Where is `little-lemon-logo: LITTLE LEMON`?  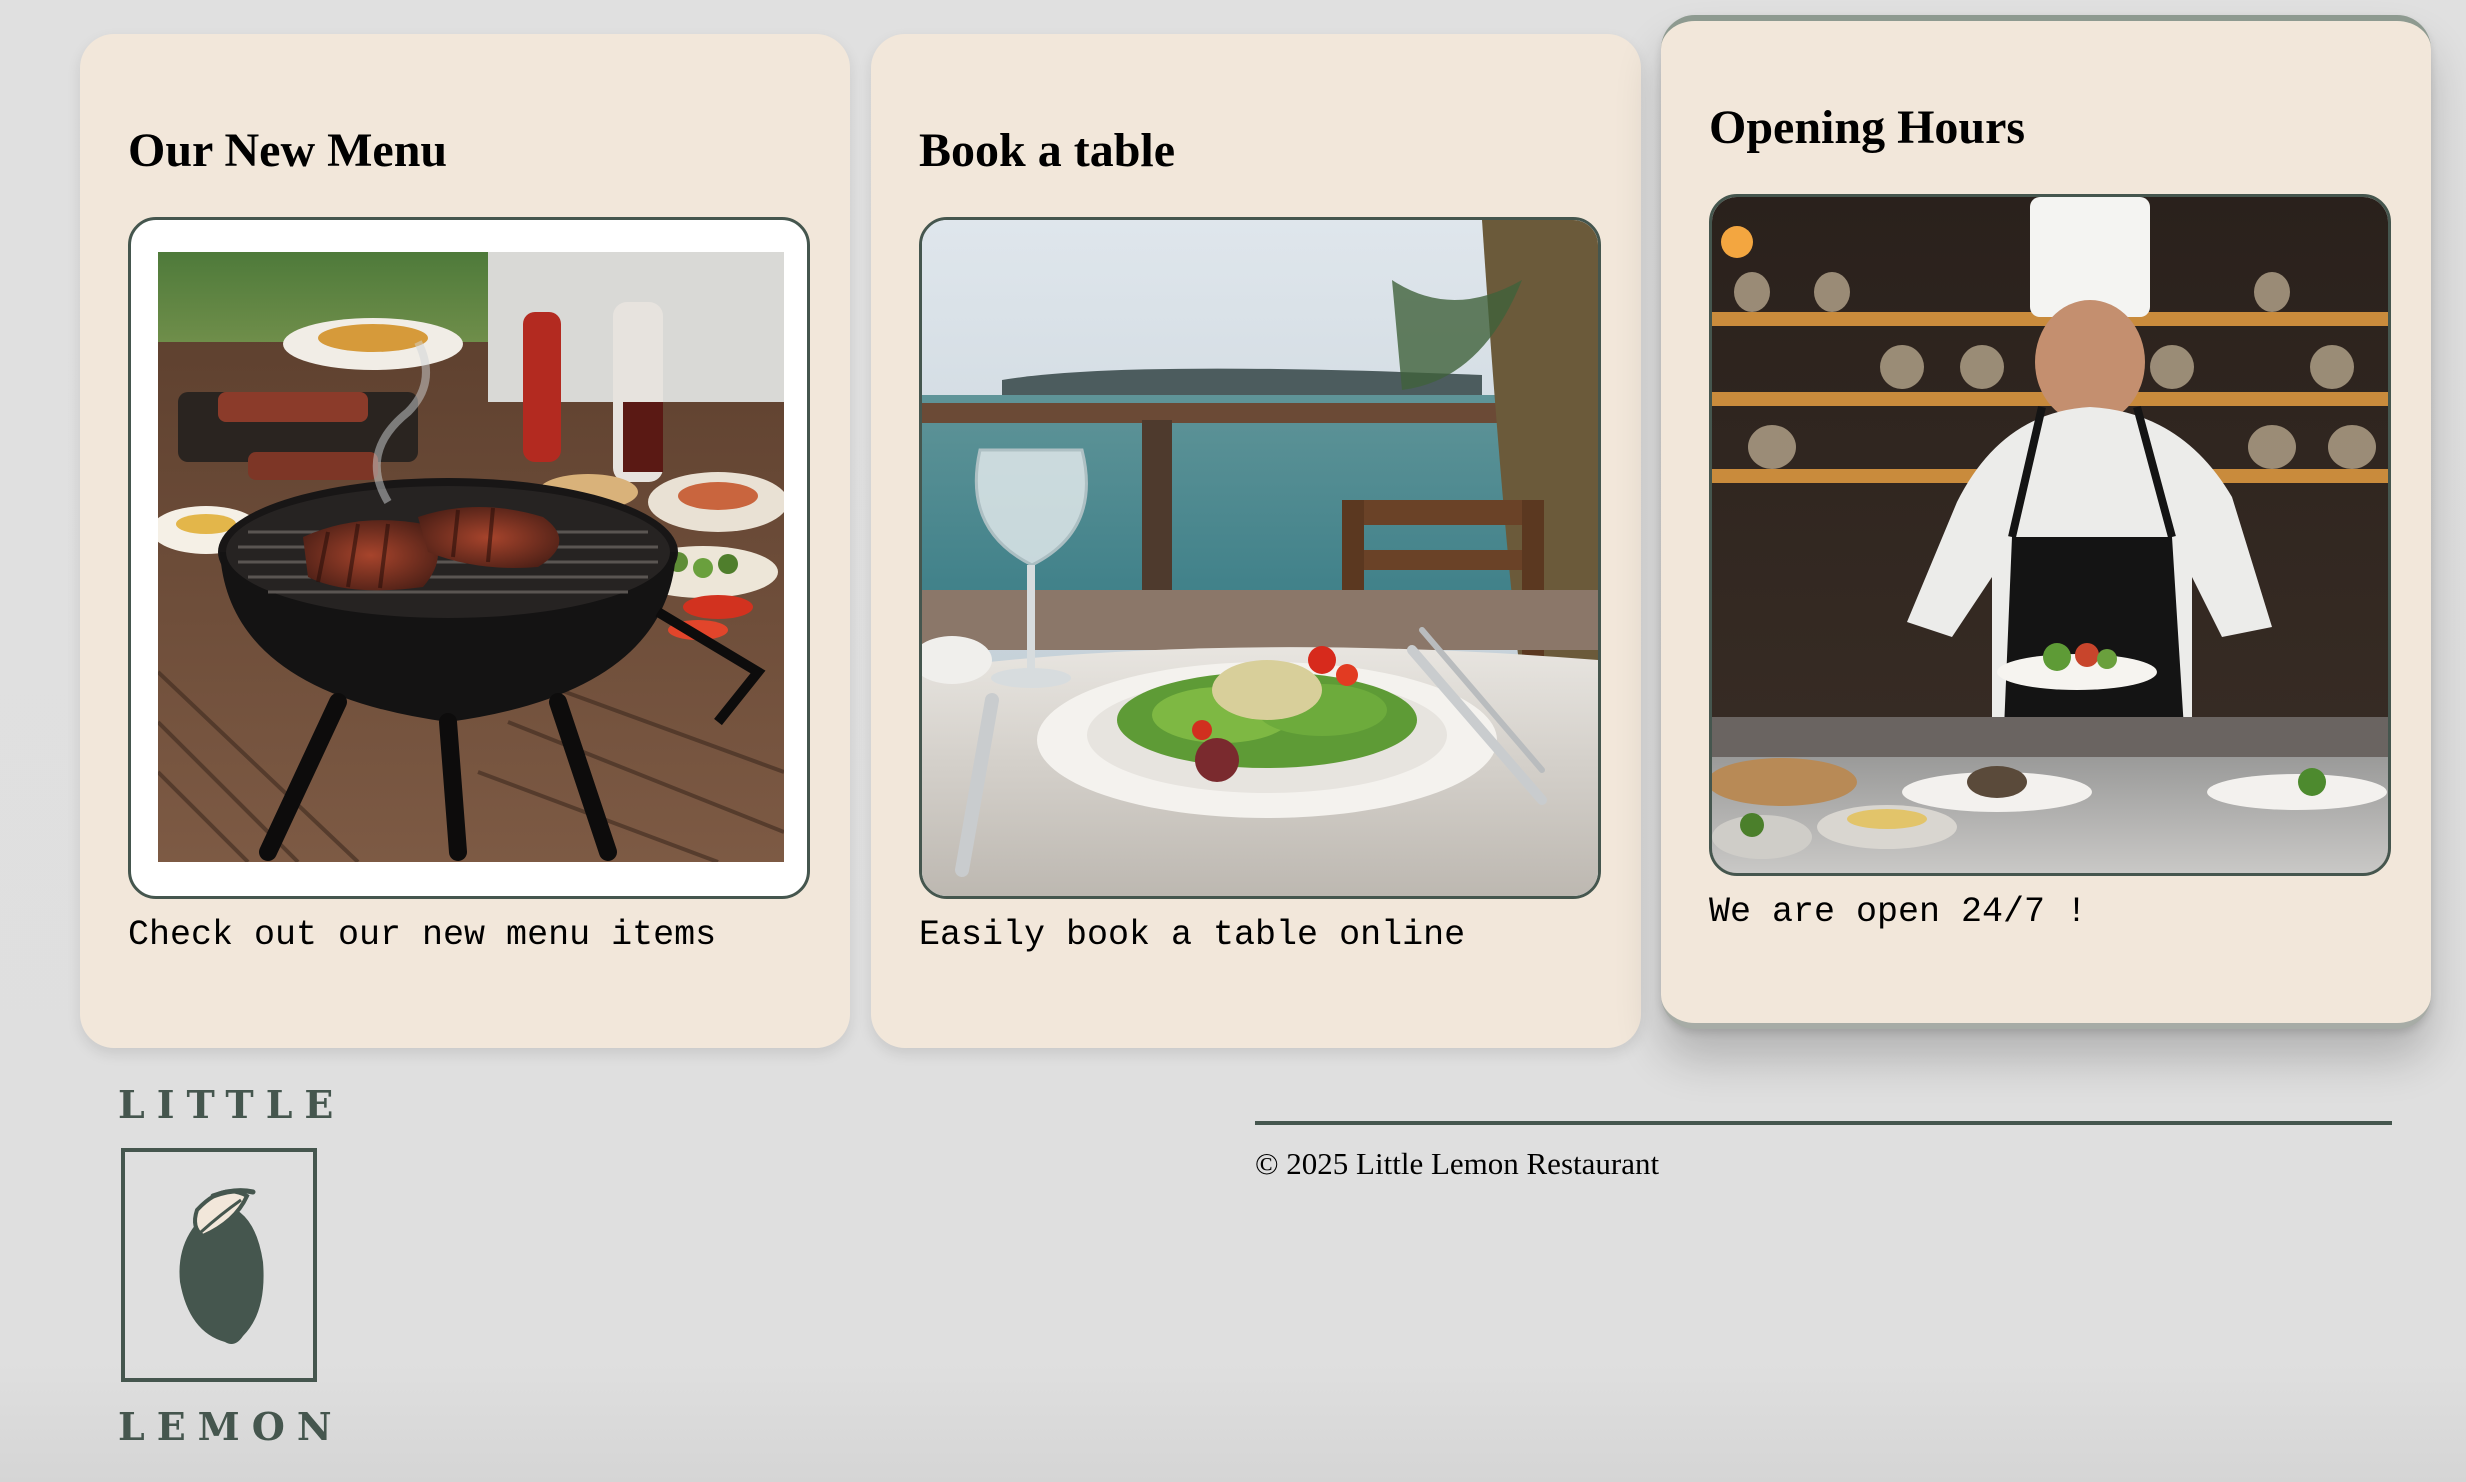 little-lemon-logo: LITTLE LEMON is located at coordinates (232, 1264).